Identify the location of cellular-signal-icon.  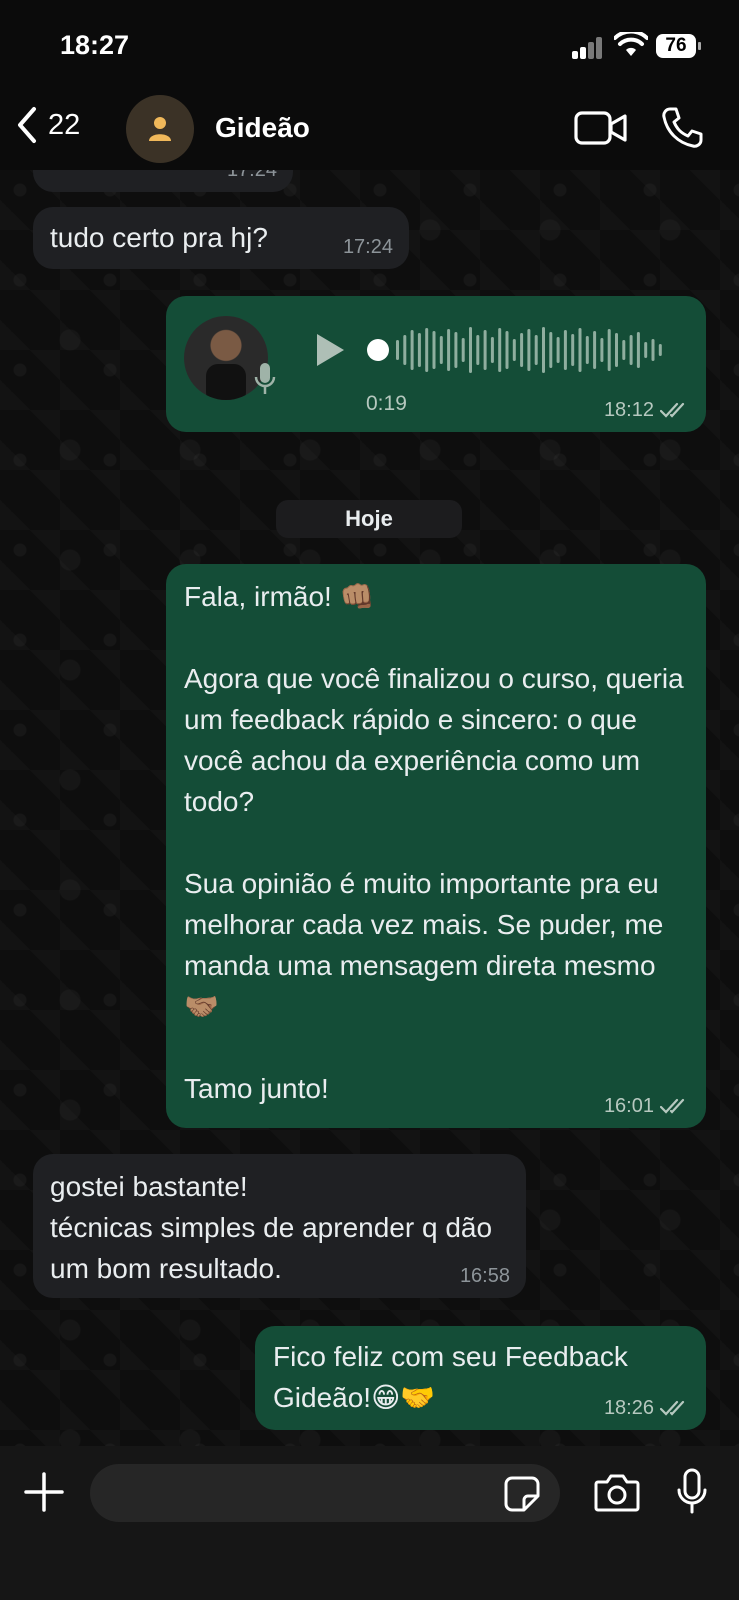
(588, 47).